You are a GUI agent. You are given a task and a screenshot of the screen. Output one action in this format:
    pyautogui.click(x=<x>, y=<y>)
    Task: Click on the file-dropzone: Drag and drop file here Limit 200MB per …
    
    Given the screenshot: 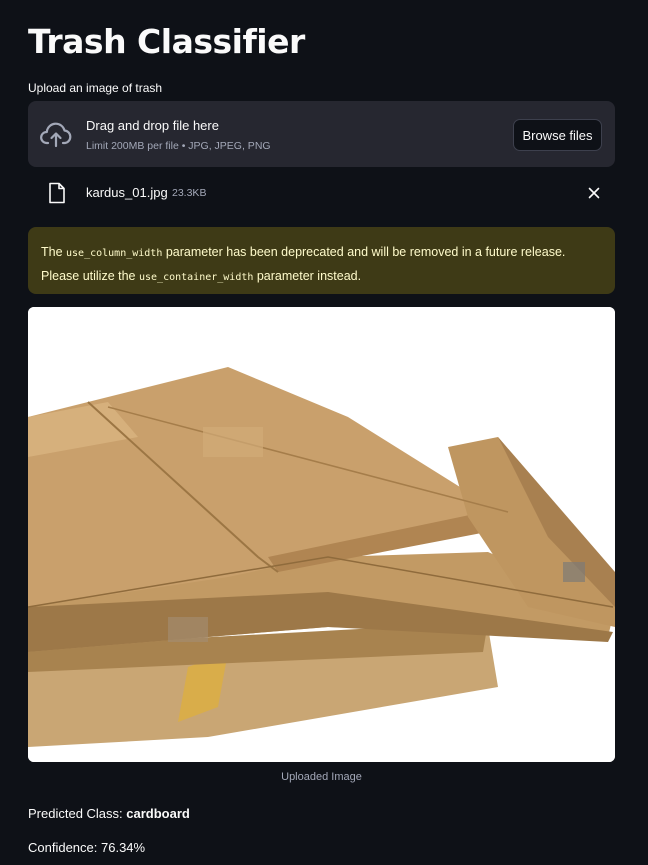 What is the action you would take?
    pyautogui.click(x=321, y=134)
    